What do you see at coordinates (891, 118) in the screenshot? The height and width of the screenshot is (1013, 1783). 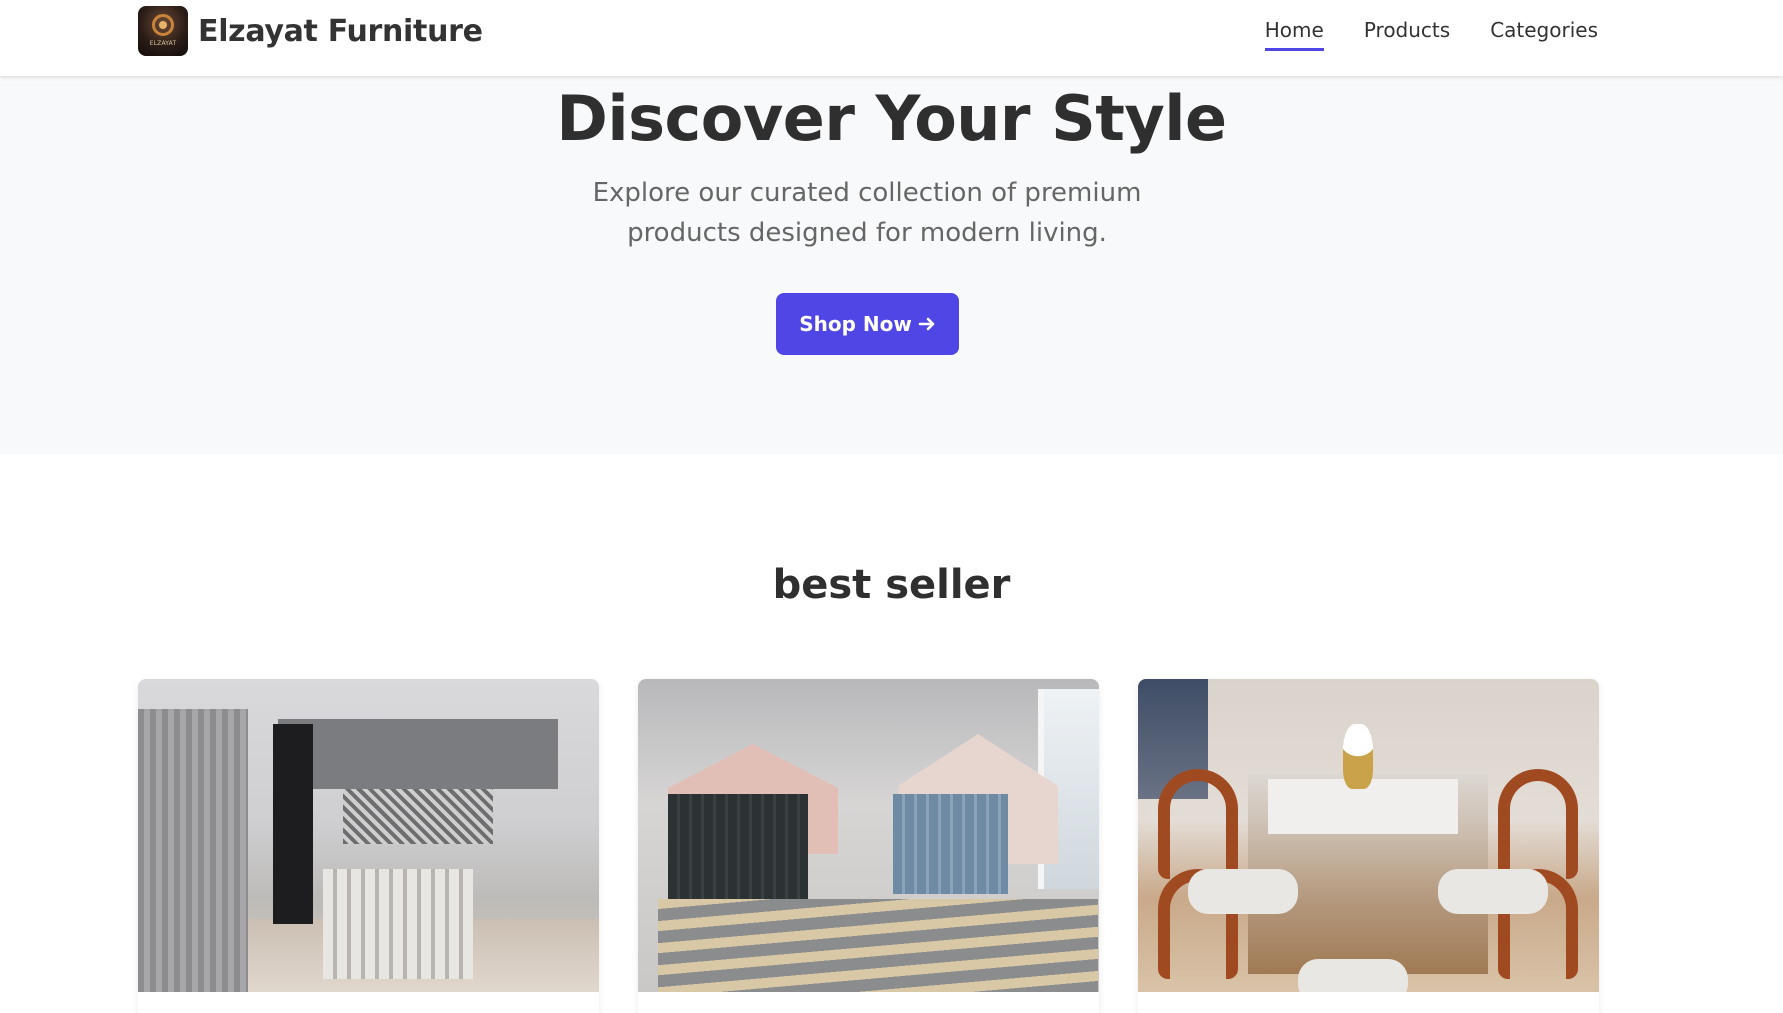 I see `hero-title: Discover Your Style` at bounding box center [891, 118].